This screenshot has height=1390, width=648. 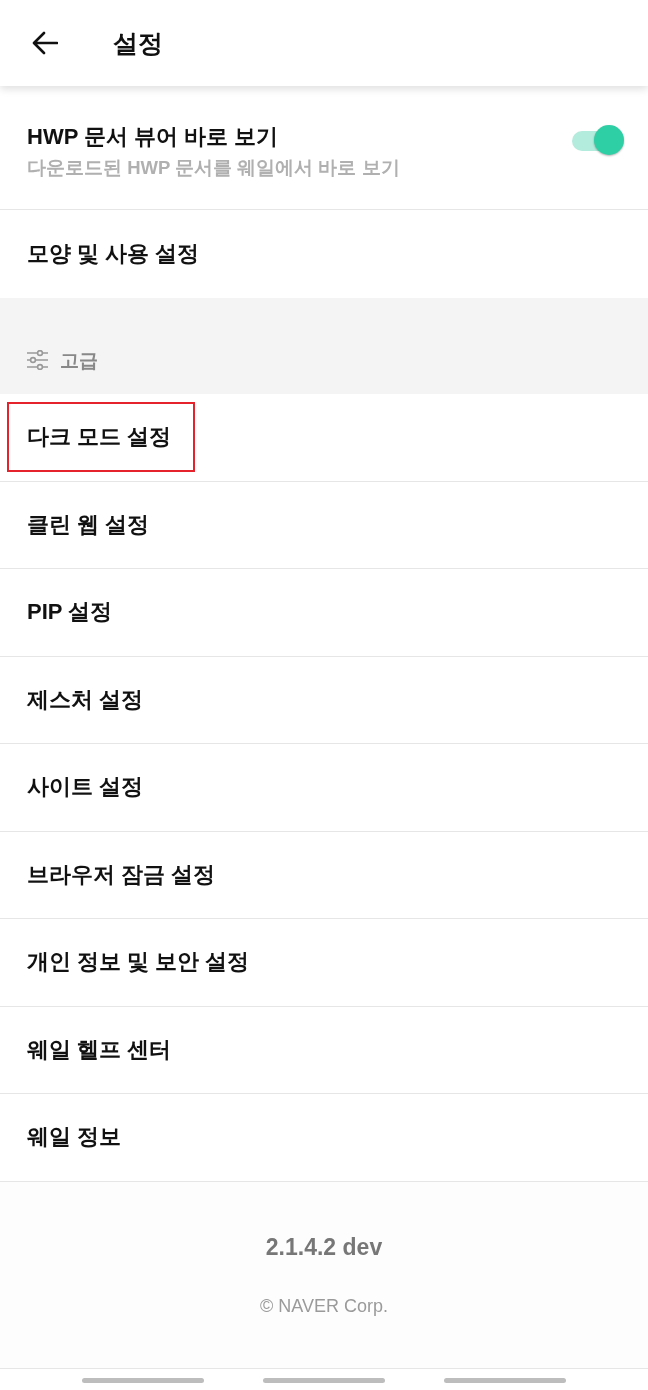 I want to click on back-arrow-icon, so click(x=45, y=43).